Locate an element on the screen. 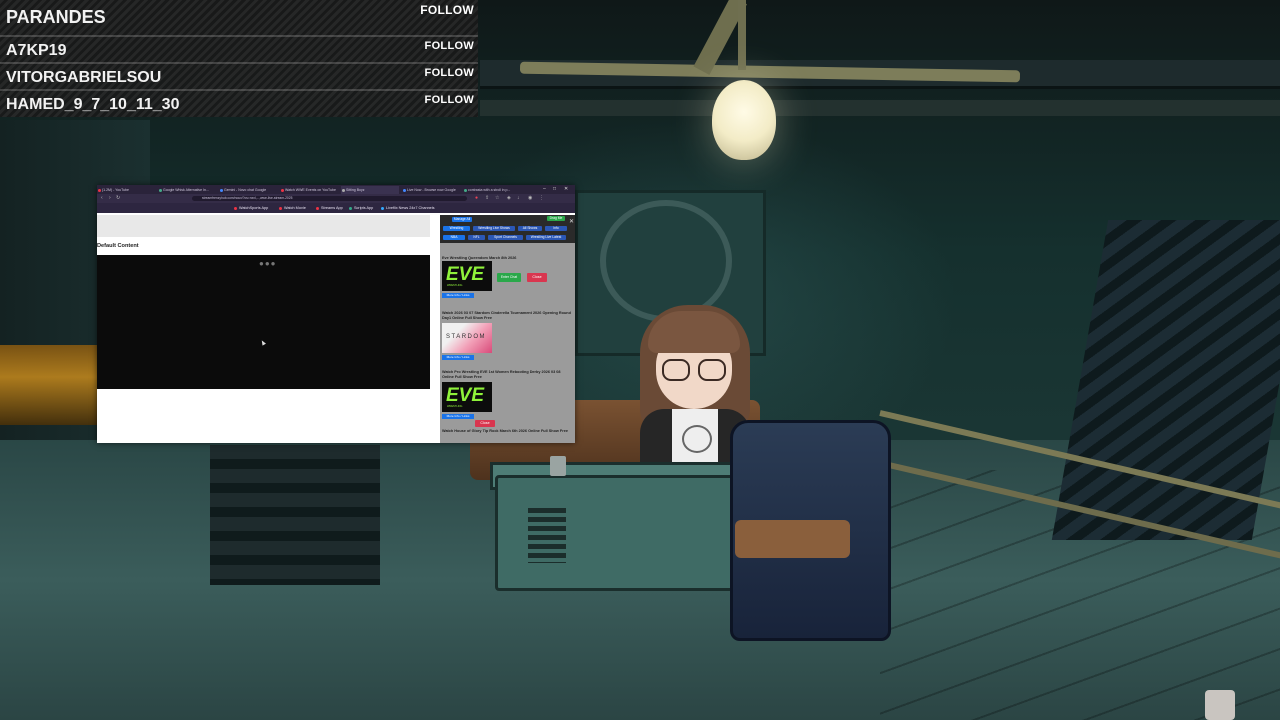 The height and width of the screenshot is (720, 1280). minimize-icon: – is located at coordinates (544, 189).